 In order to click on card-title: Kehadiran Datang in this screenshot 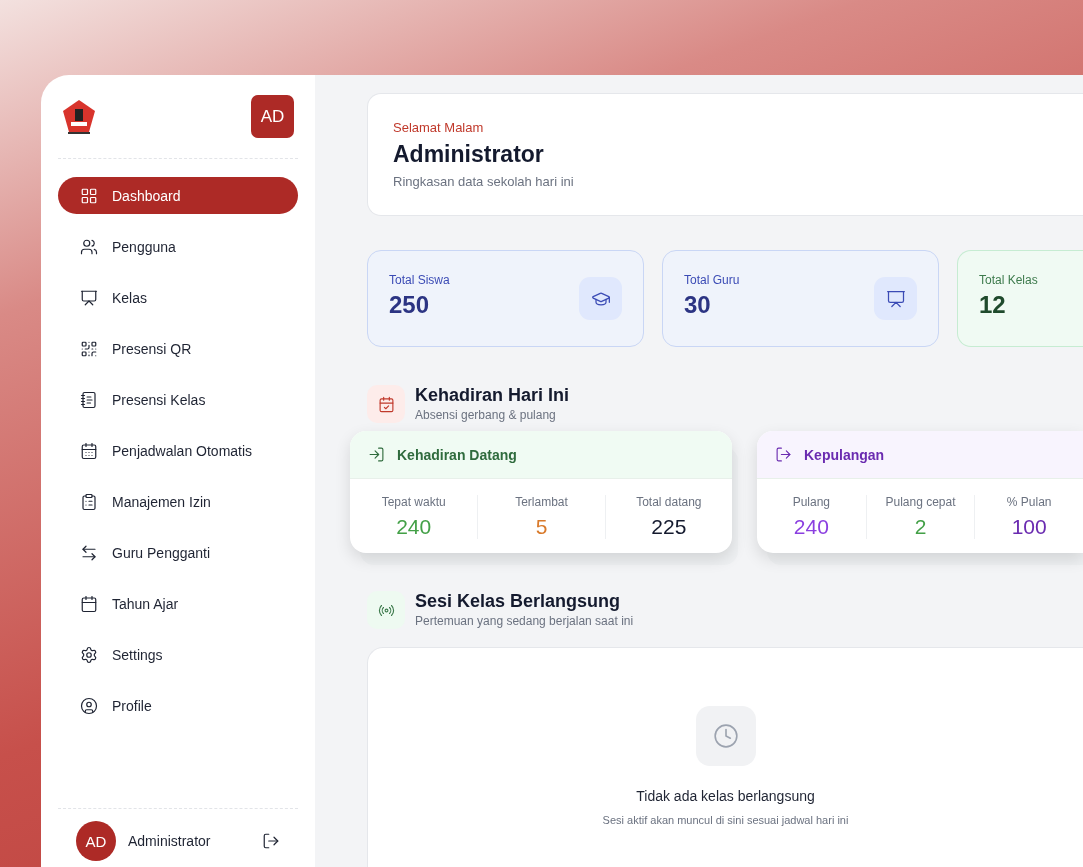, I will do `click(457, 454)`.